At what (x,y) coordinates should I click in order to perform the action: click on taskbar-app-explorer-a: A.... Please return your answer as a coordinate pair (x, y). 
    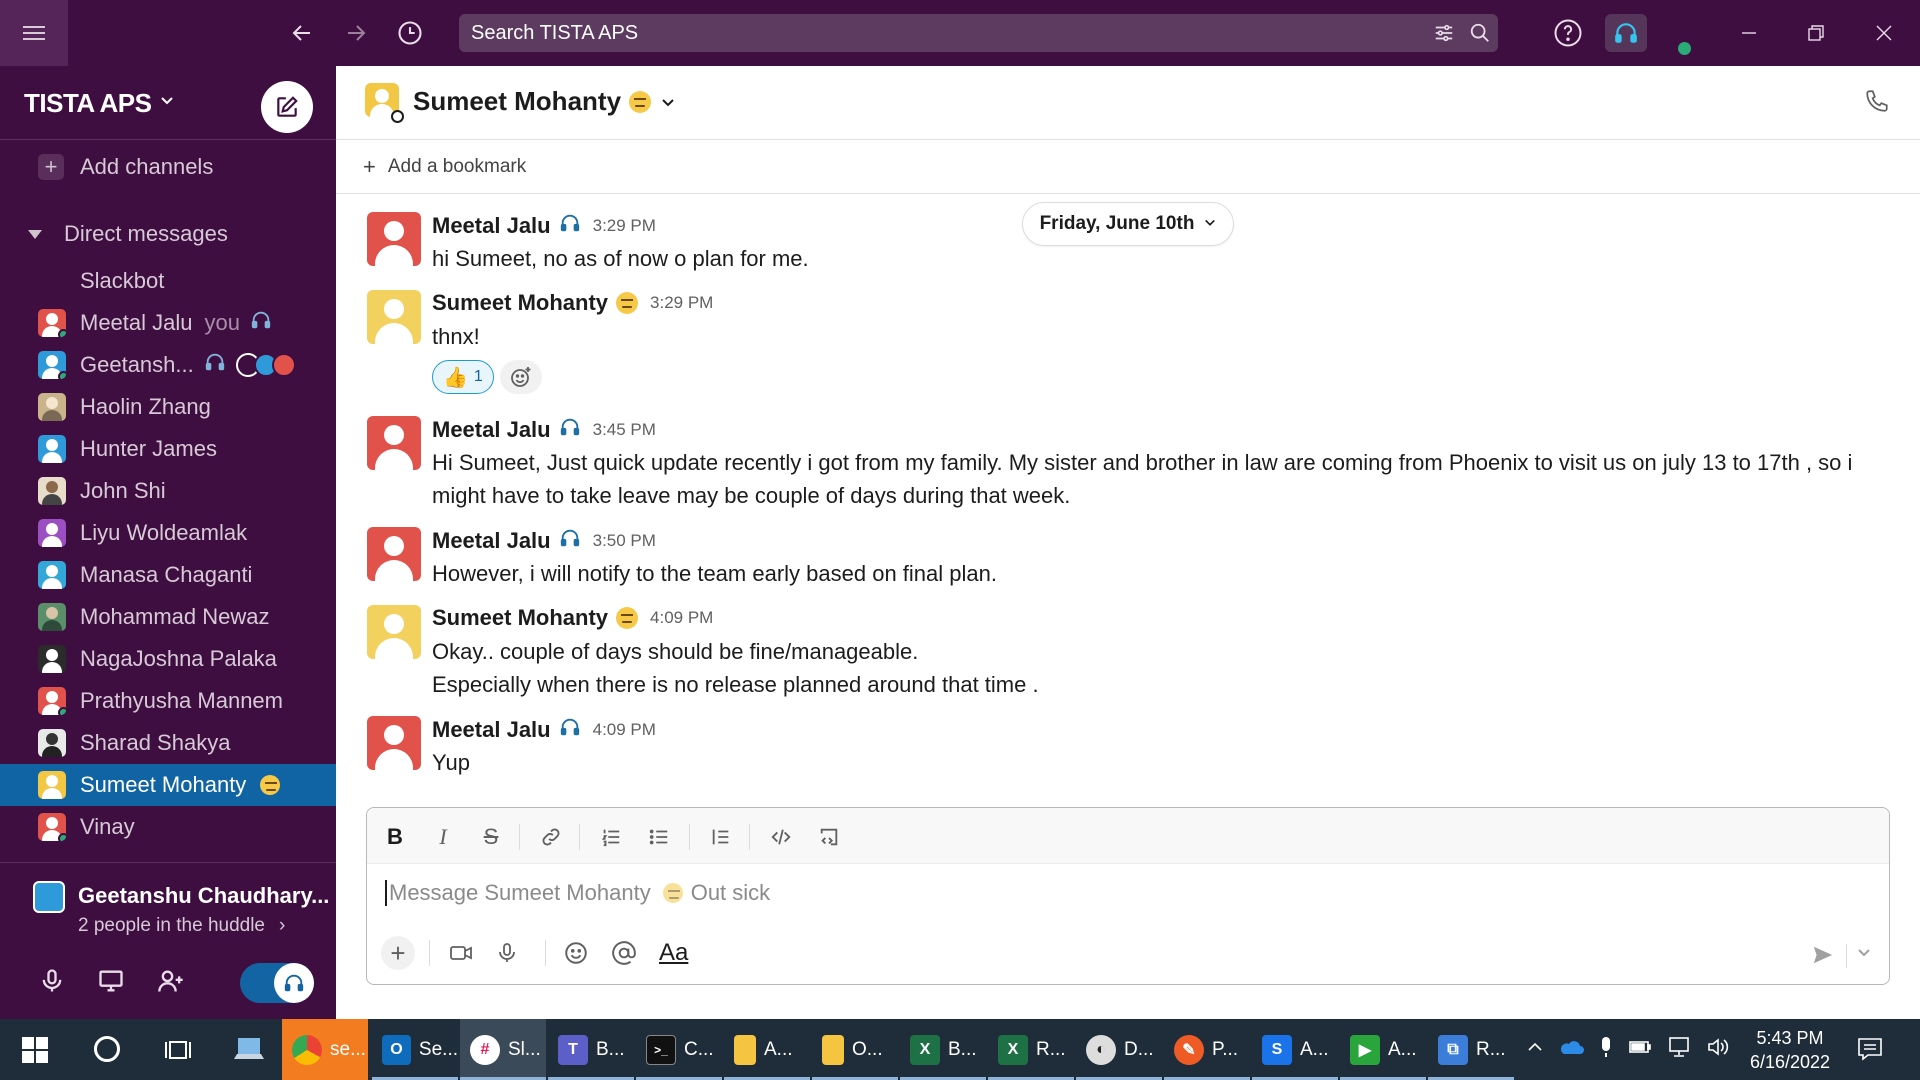
    Looking at the image, I should click on (767, 1049).